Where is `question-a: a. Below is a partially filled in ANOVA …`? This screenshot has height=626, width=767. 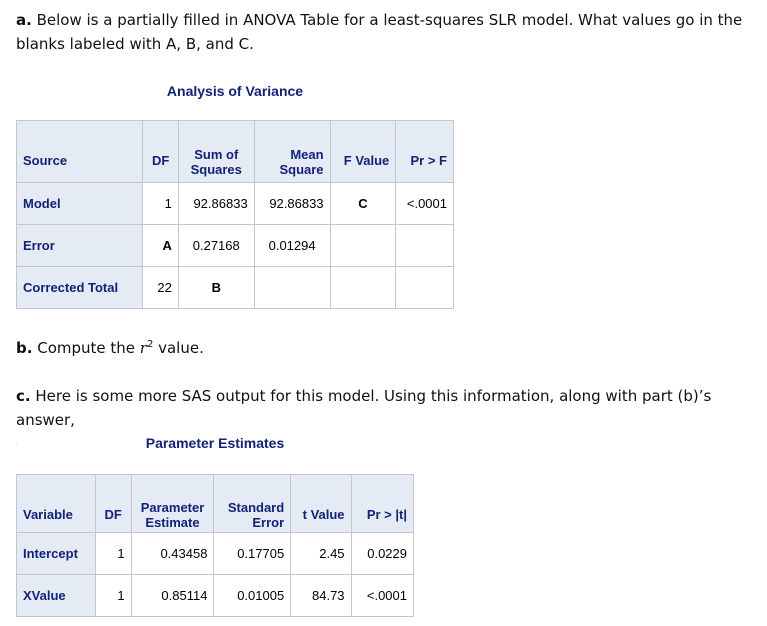
question-a: a. Below is a partially filled in ANOVA … is located at coordinates (388, 32).